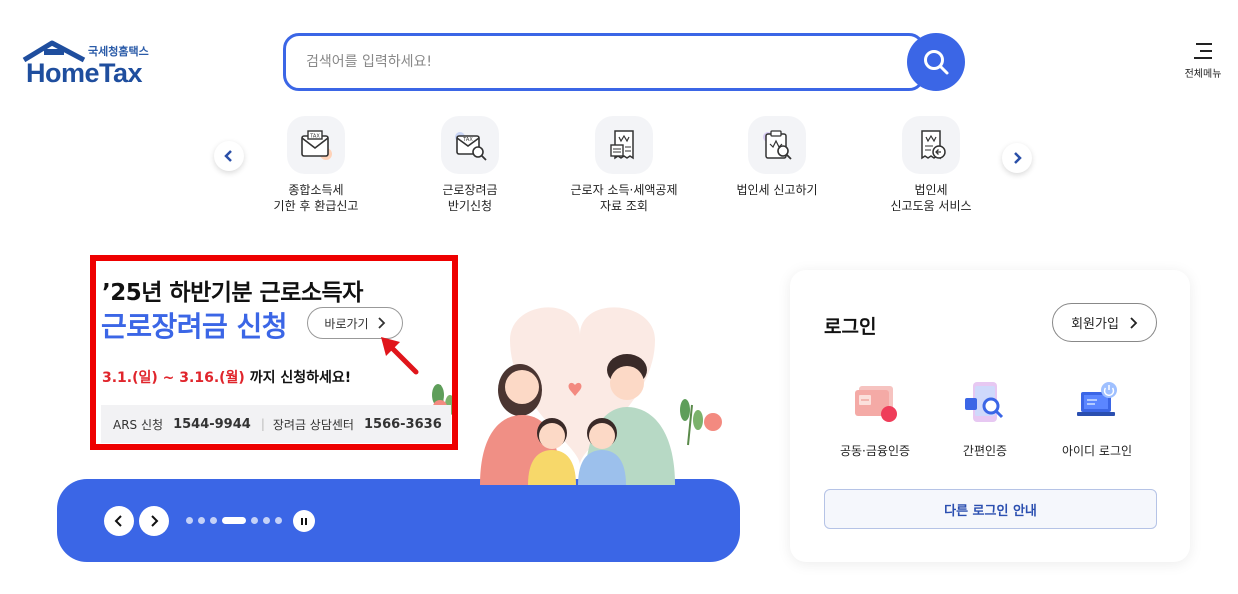 Image resolution: width=1238 pixels, height=594 pixels. I want to click on full-menu-label: 전체메뉴, so click(1203, 74).